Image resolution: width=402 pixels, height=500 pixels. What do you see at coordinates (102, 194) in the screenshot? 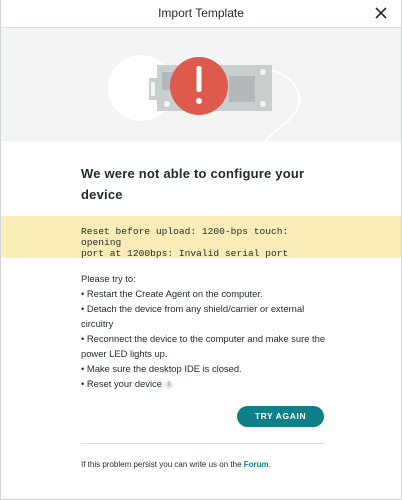
I see `headline-line-2: device` at bounding box center [102, 194].